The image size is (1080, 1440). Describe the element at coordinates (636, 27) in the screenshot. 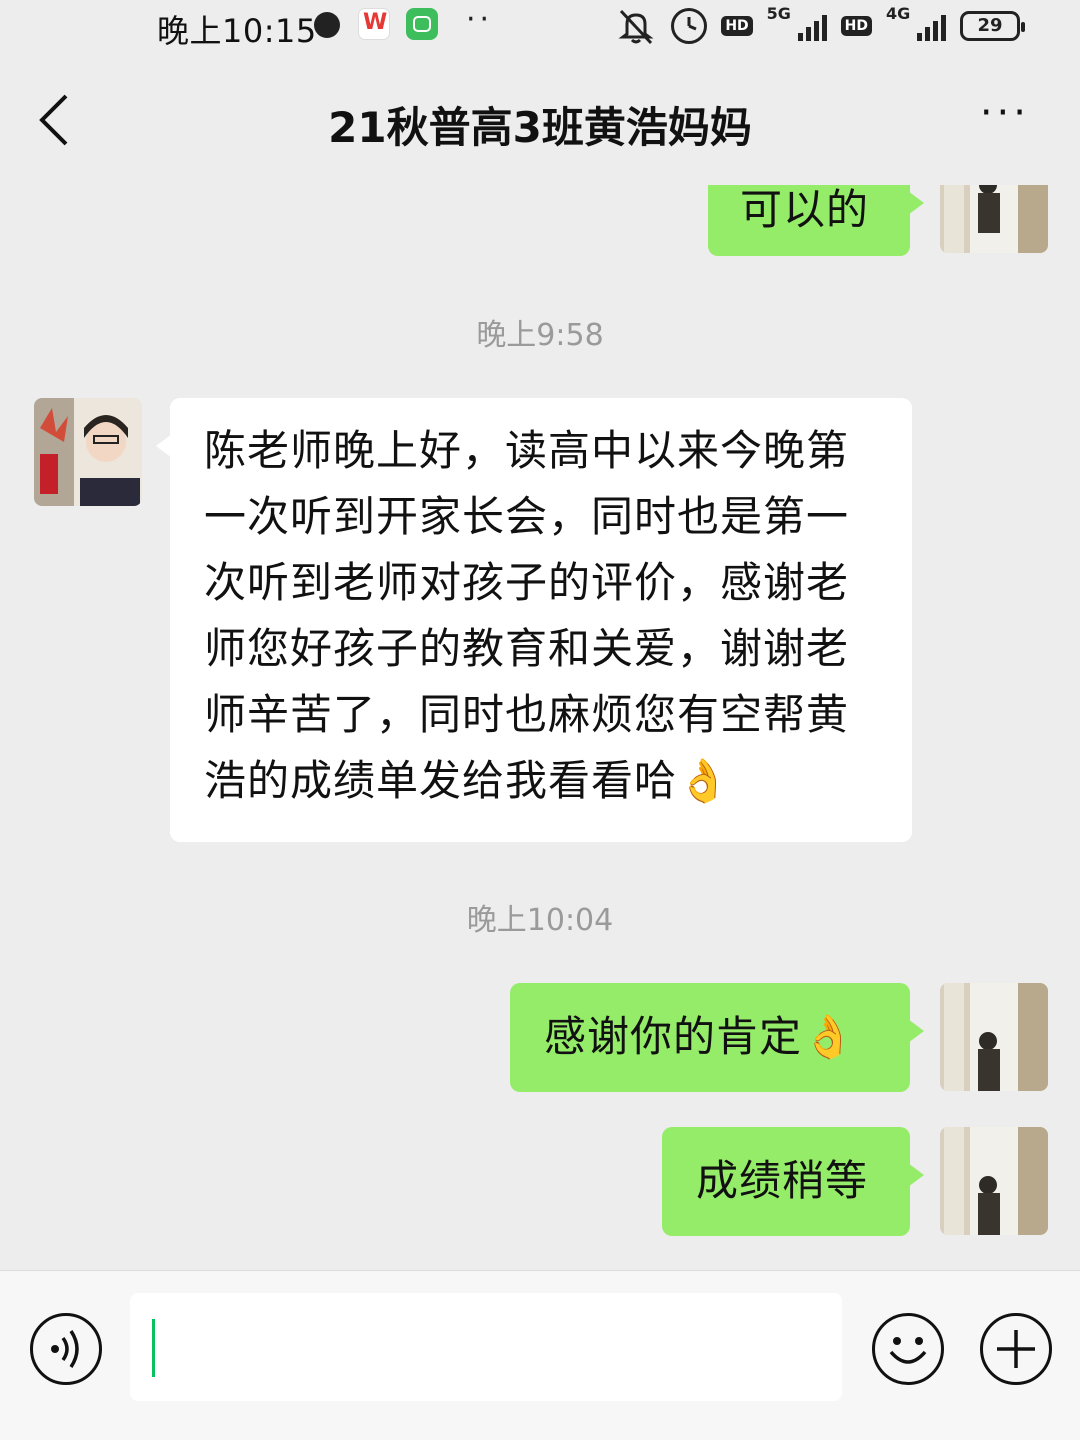

I see `mute-icon` at that location.